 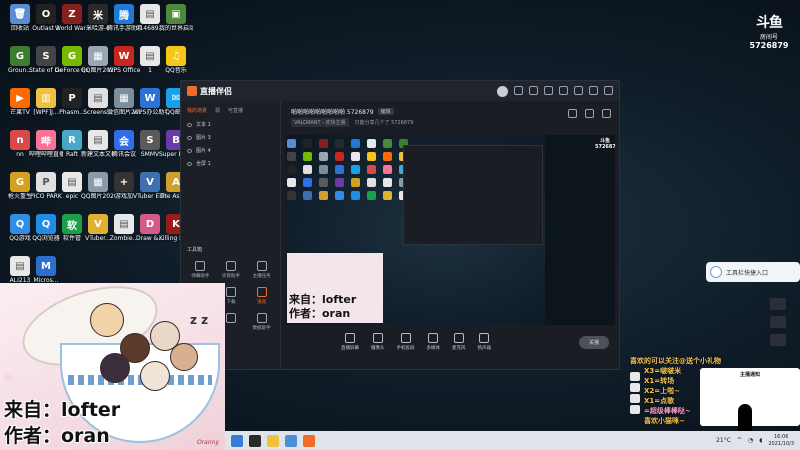 What do you see at coordinates (124, 140) in the screenshot?
I see `app-icon: 会` at bounding box center [124, 140].